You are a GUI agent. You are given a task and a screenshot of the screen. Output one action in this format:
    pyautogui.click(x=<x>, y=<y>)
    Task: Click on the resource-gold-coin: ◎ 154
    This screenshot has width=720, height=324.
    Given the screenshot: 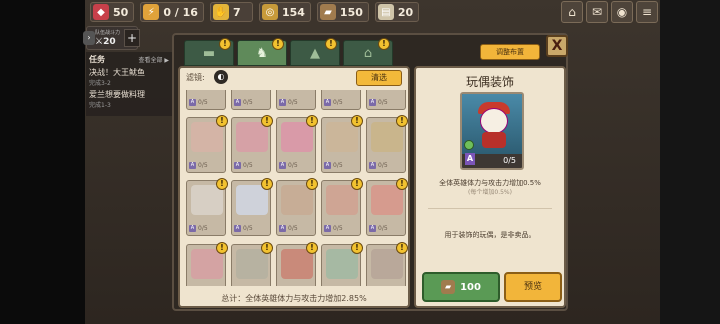 What is the action you would take?
    pyautogui.click(x=284, y=12)
    